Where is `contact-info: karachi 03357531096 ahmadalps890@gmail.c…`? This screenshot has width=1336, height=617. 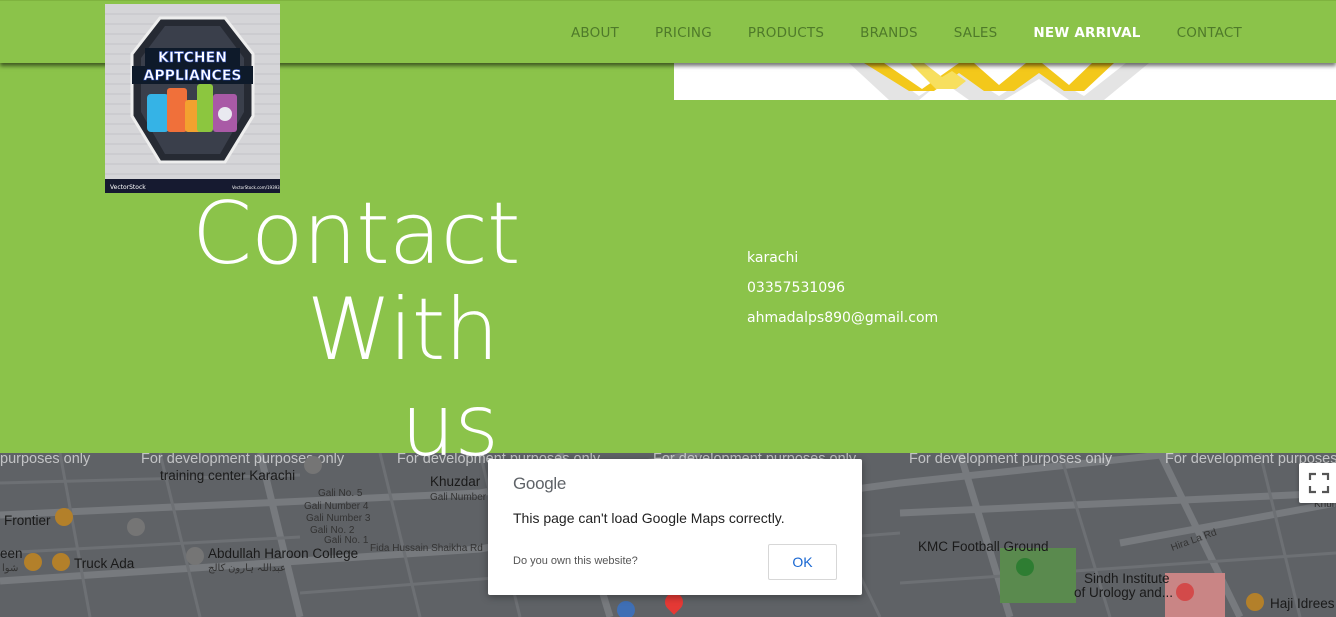
contact-info: karachi 03357531096 ahmadalps890@gmail.c… is located at coordinates (842, 293).